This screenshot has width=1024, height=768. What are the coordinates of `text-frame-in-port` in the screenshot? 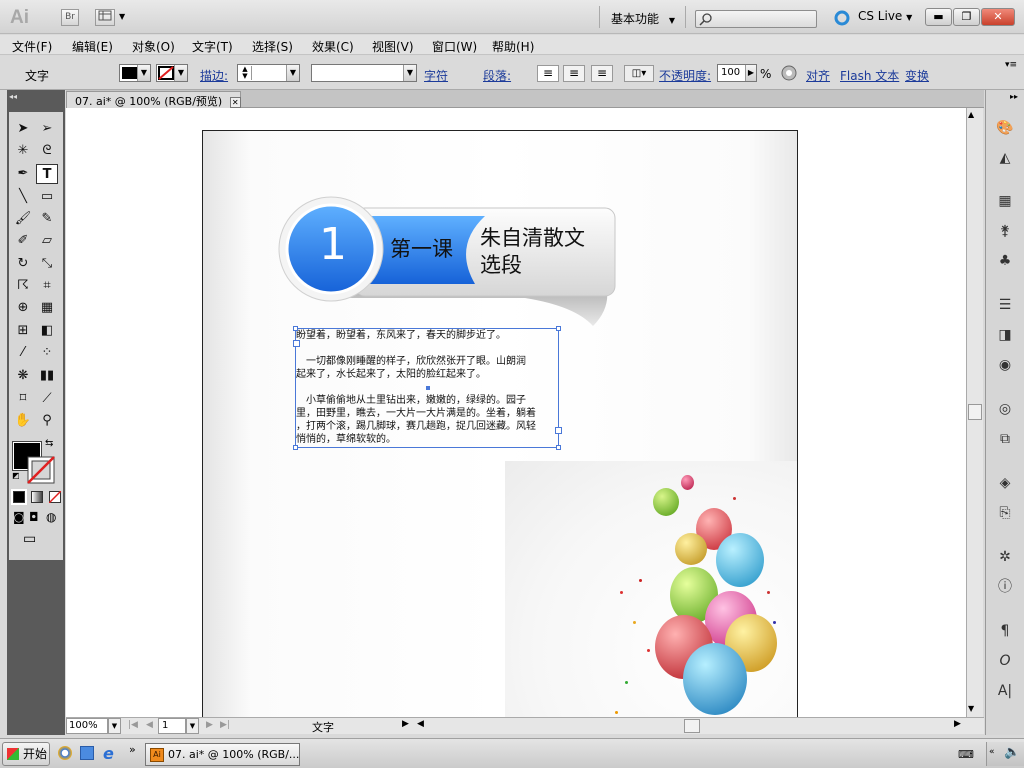 It's located at (296, 343).